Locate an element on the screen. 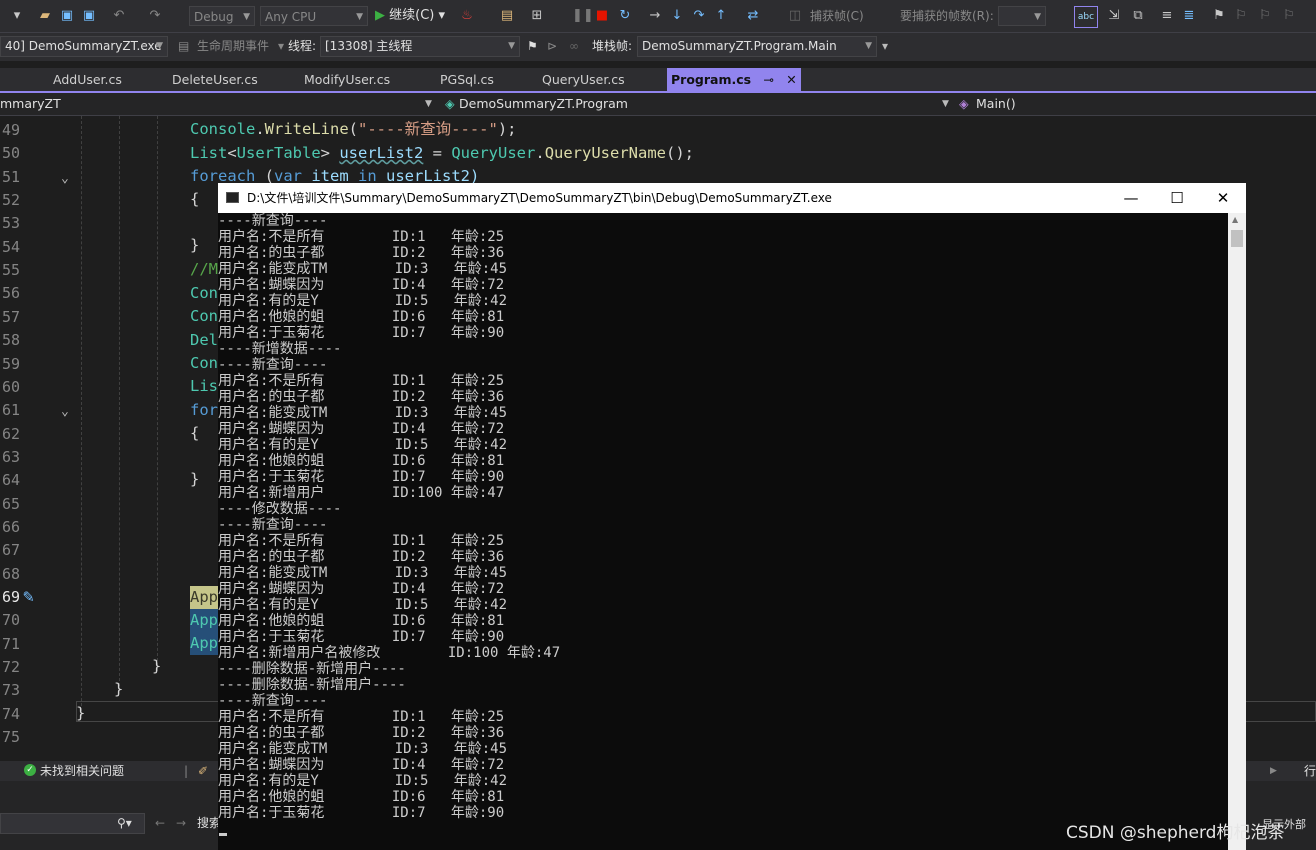 Image resolution: width=1316 pixels, height=850 pixels. save-all-icon: ▣ is located at coordinates (89, 16).